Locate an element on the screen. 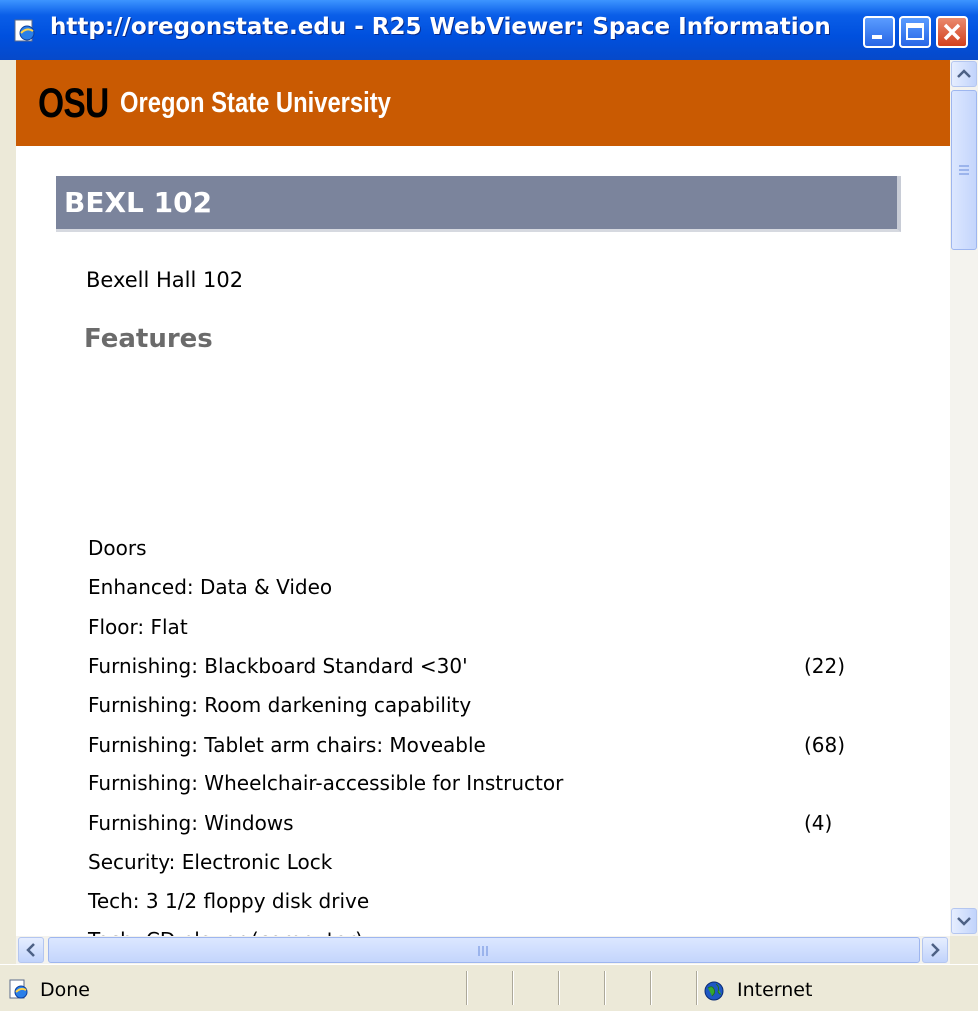  room-title-bar: BEXL 102 is located at coordinates (478, 204).